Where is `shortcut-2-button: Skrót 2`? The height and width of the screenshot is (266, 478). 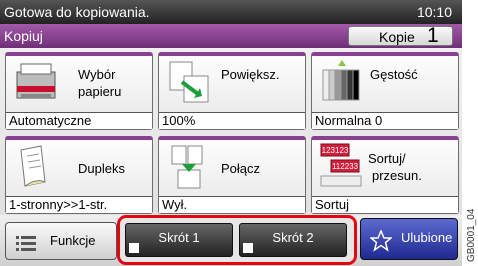
shortcut-2-button: Skrót 2 is located at coordinates (293, 240).